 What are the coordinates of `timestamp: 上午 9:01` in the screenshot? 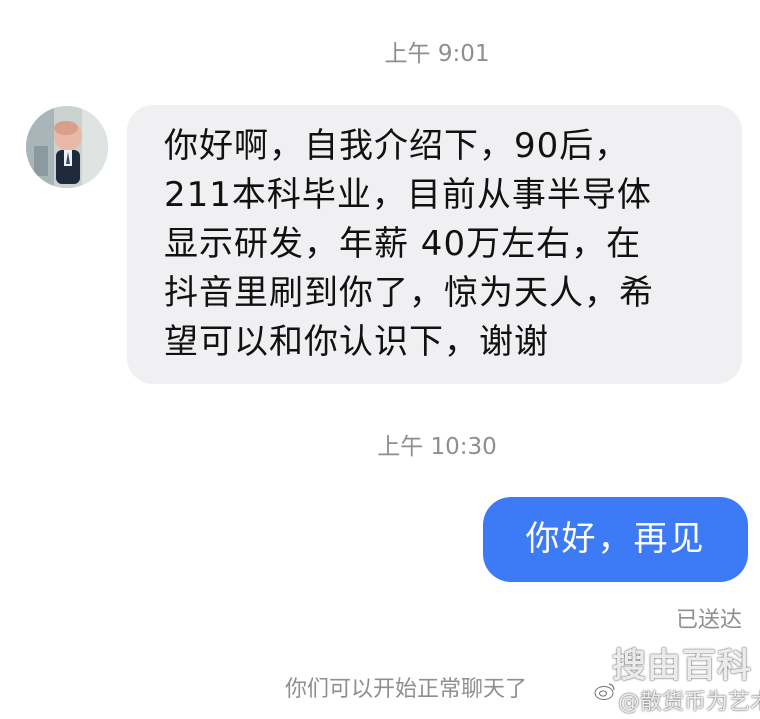 It's located at (437, 54).